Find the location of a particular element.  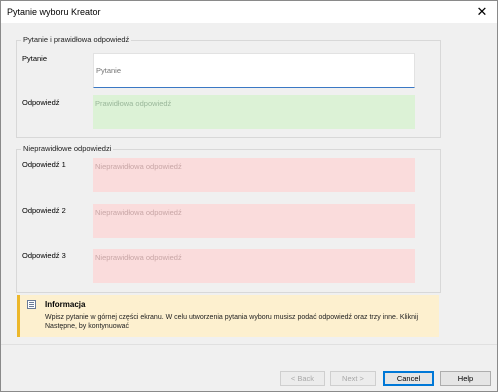

wrong-answer-label: Odpowiedź 3 is located at coordinates (44, 255).